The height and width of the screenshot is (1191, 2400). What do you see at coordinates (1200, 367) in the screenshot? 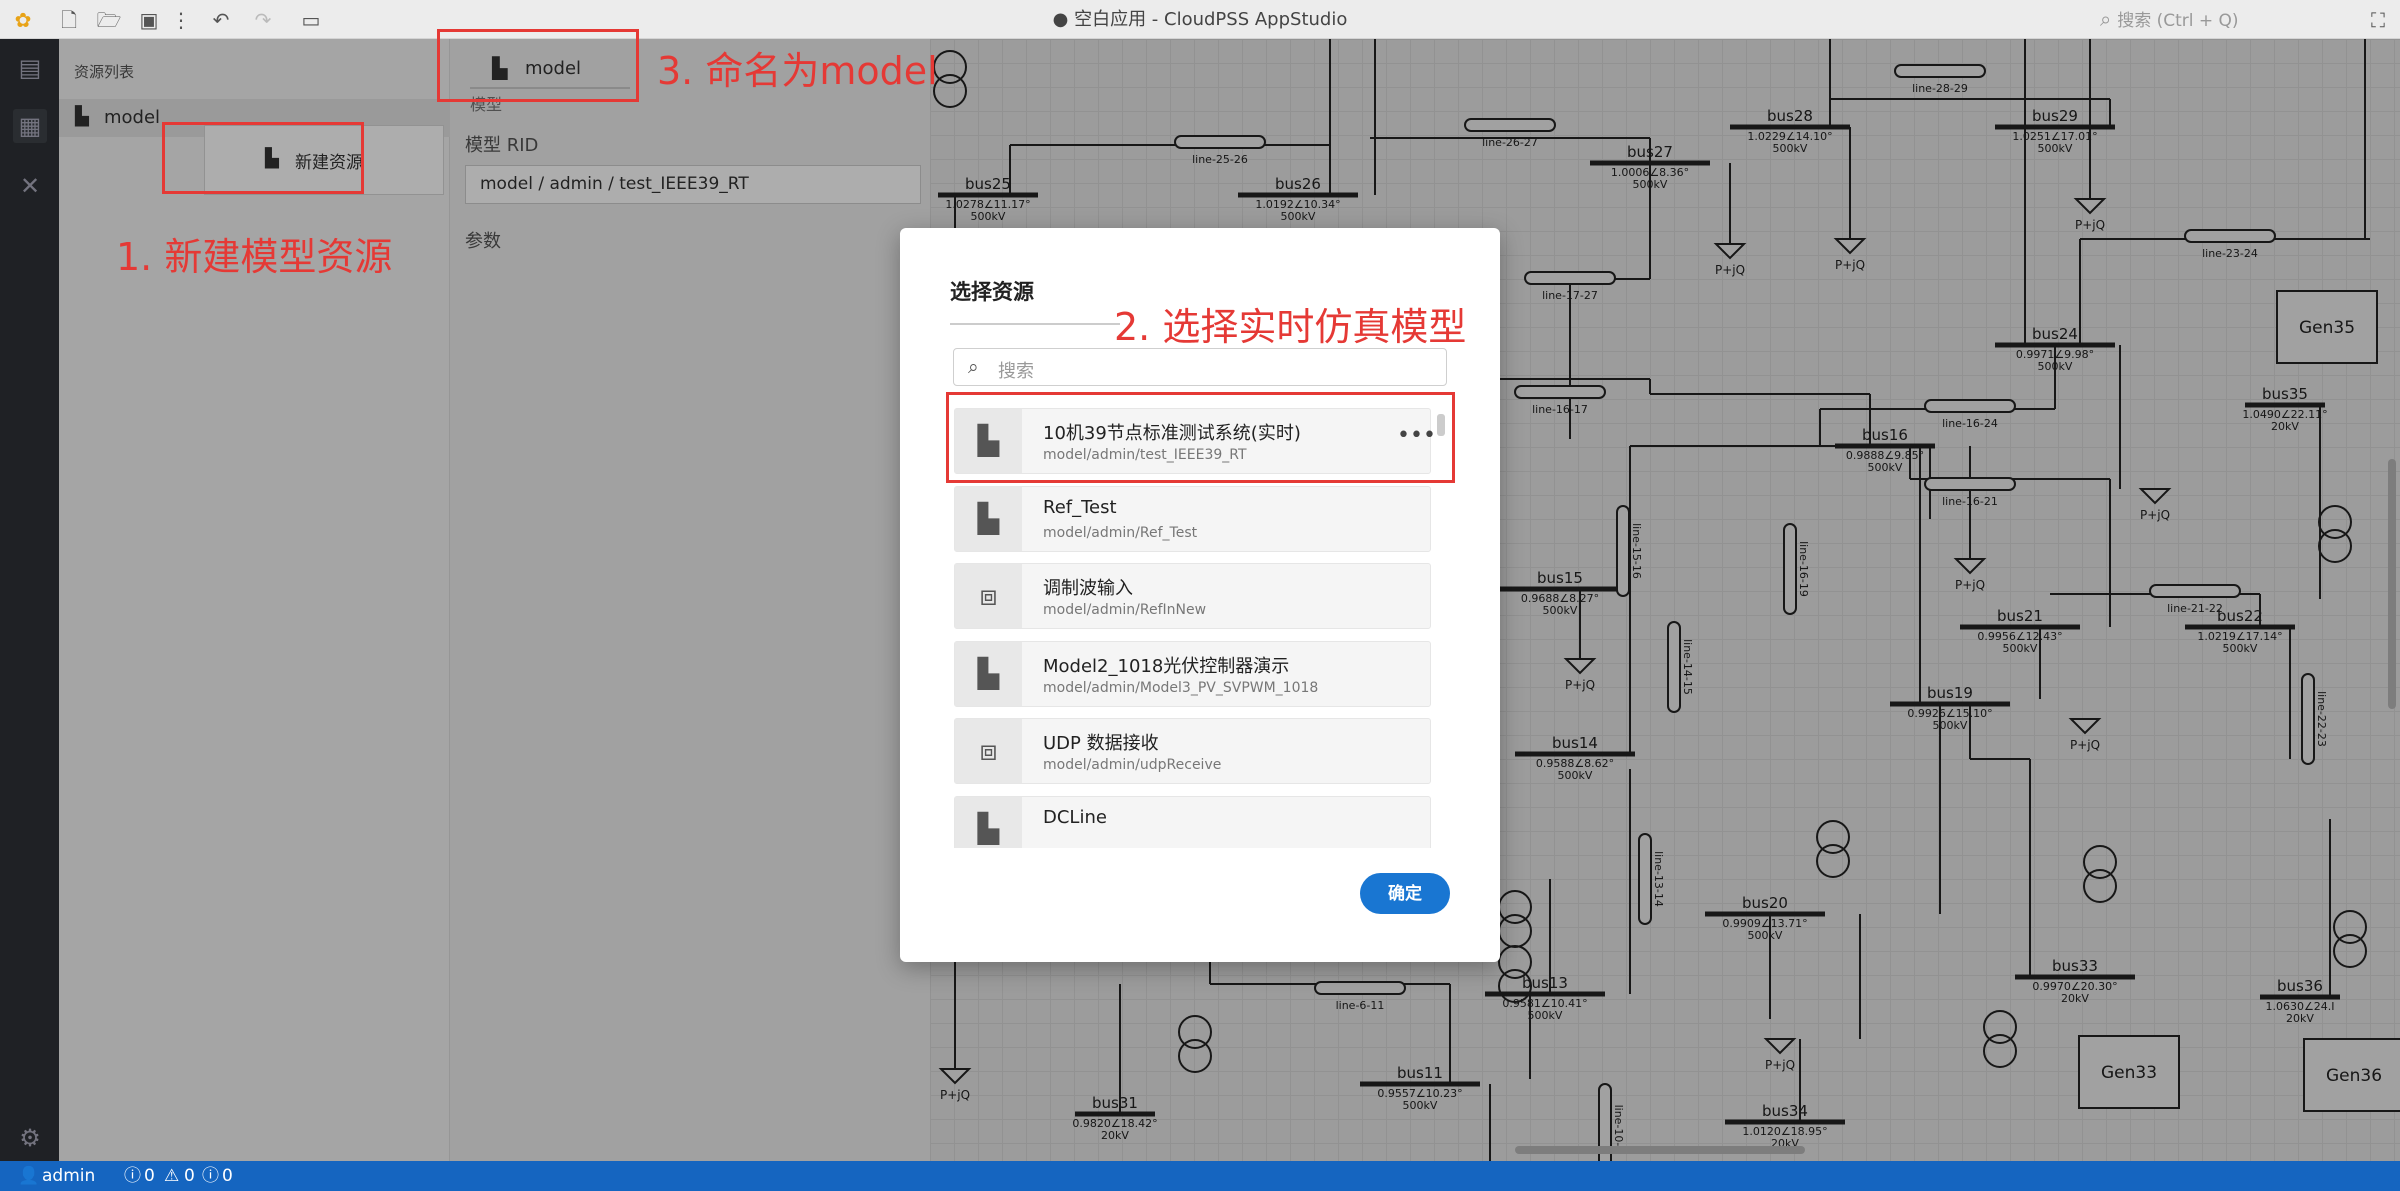
I see `dialog-search-input: ⌕ 搜索` at bounding box center [1200, 367].